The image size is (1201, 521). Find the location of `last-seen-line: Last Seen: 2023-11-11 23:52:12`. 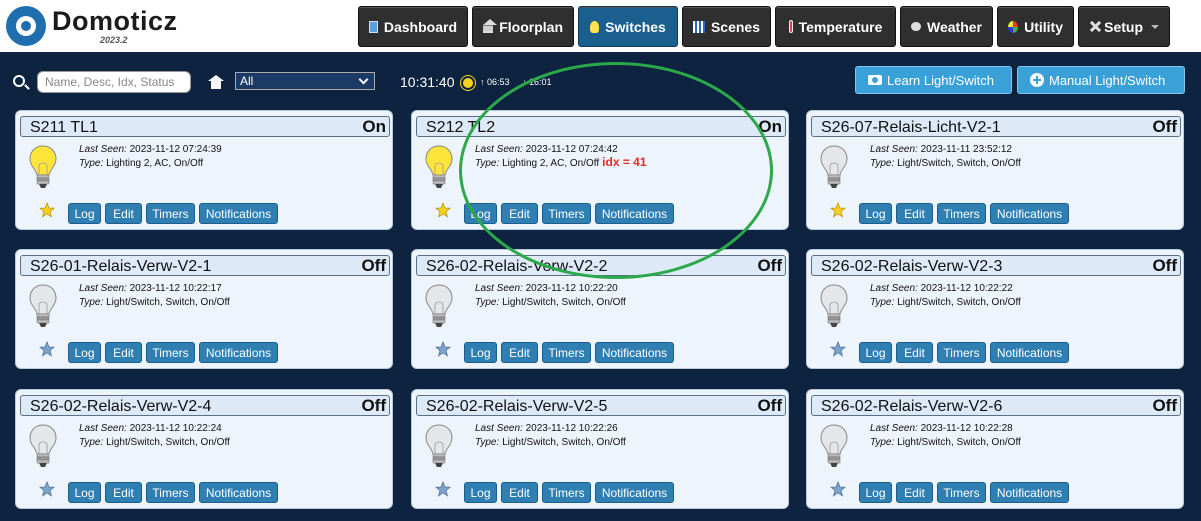

last-seen-line: Last Seen: 2023-11-11 23:52:12 is located at coordinates (947, 150).